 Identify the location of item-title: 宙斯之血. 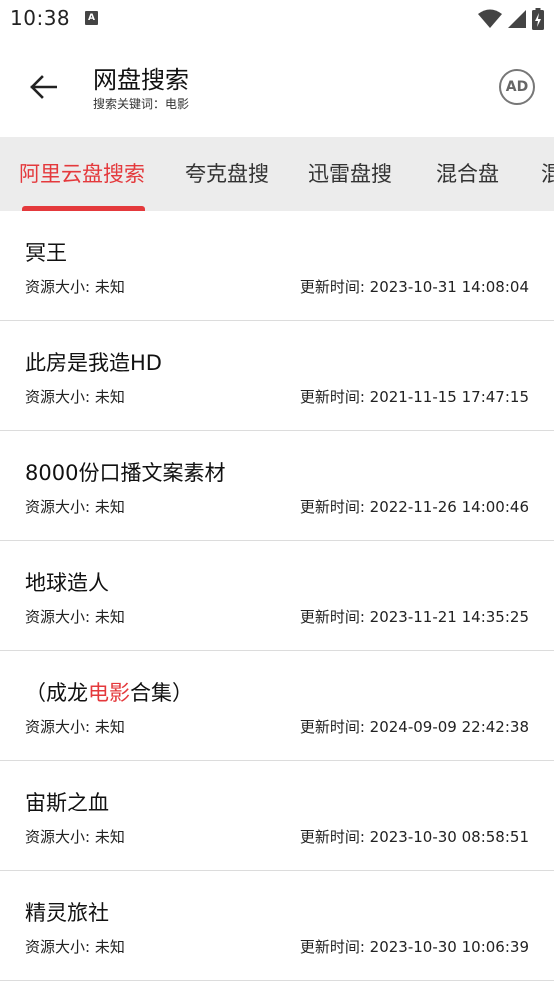
(67, 803).